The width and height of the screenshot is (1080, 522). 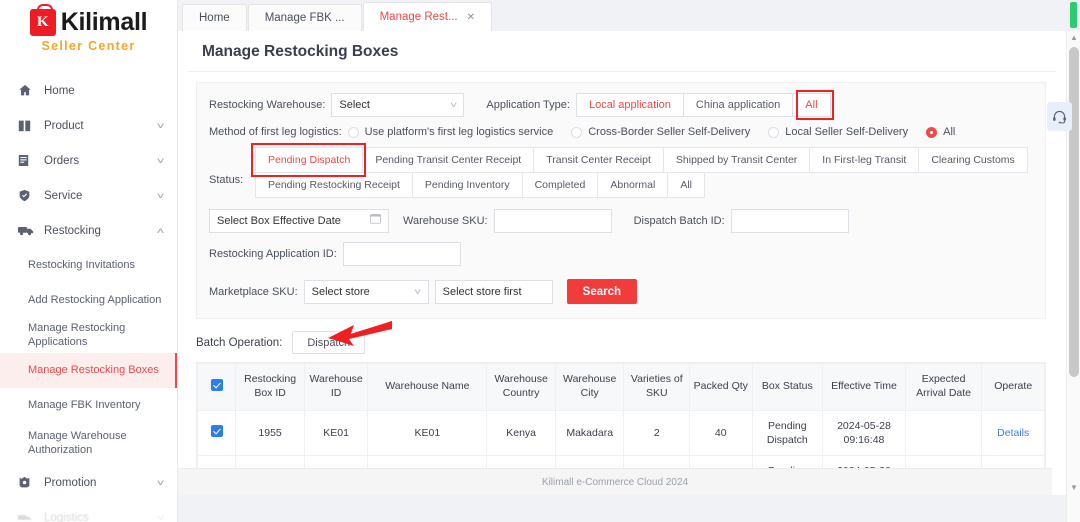 What do you see at coordinates (66, 516) in the screenshot?
I see `sidebar-item-label: Logistics` at bounding box center [66, 516].